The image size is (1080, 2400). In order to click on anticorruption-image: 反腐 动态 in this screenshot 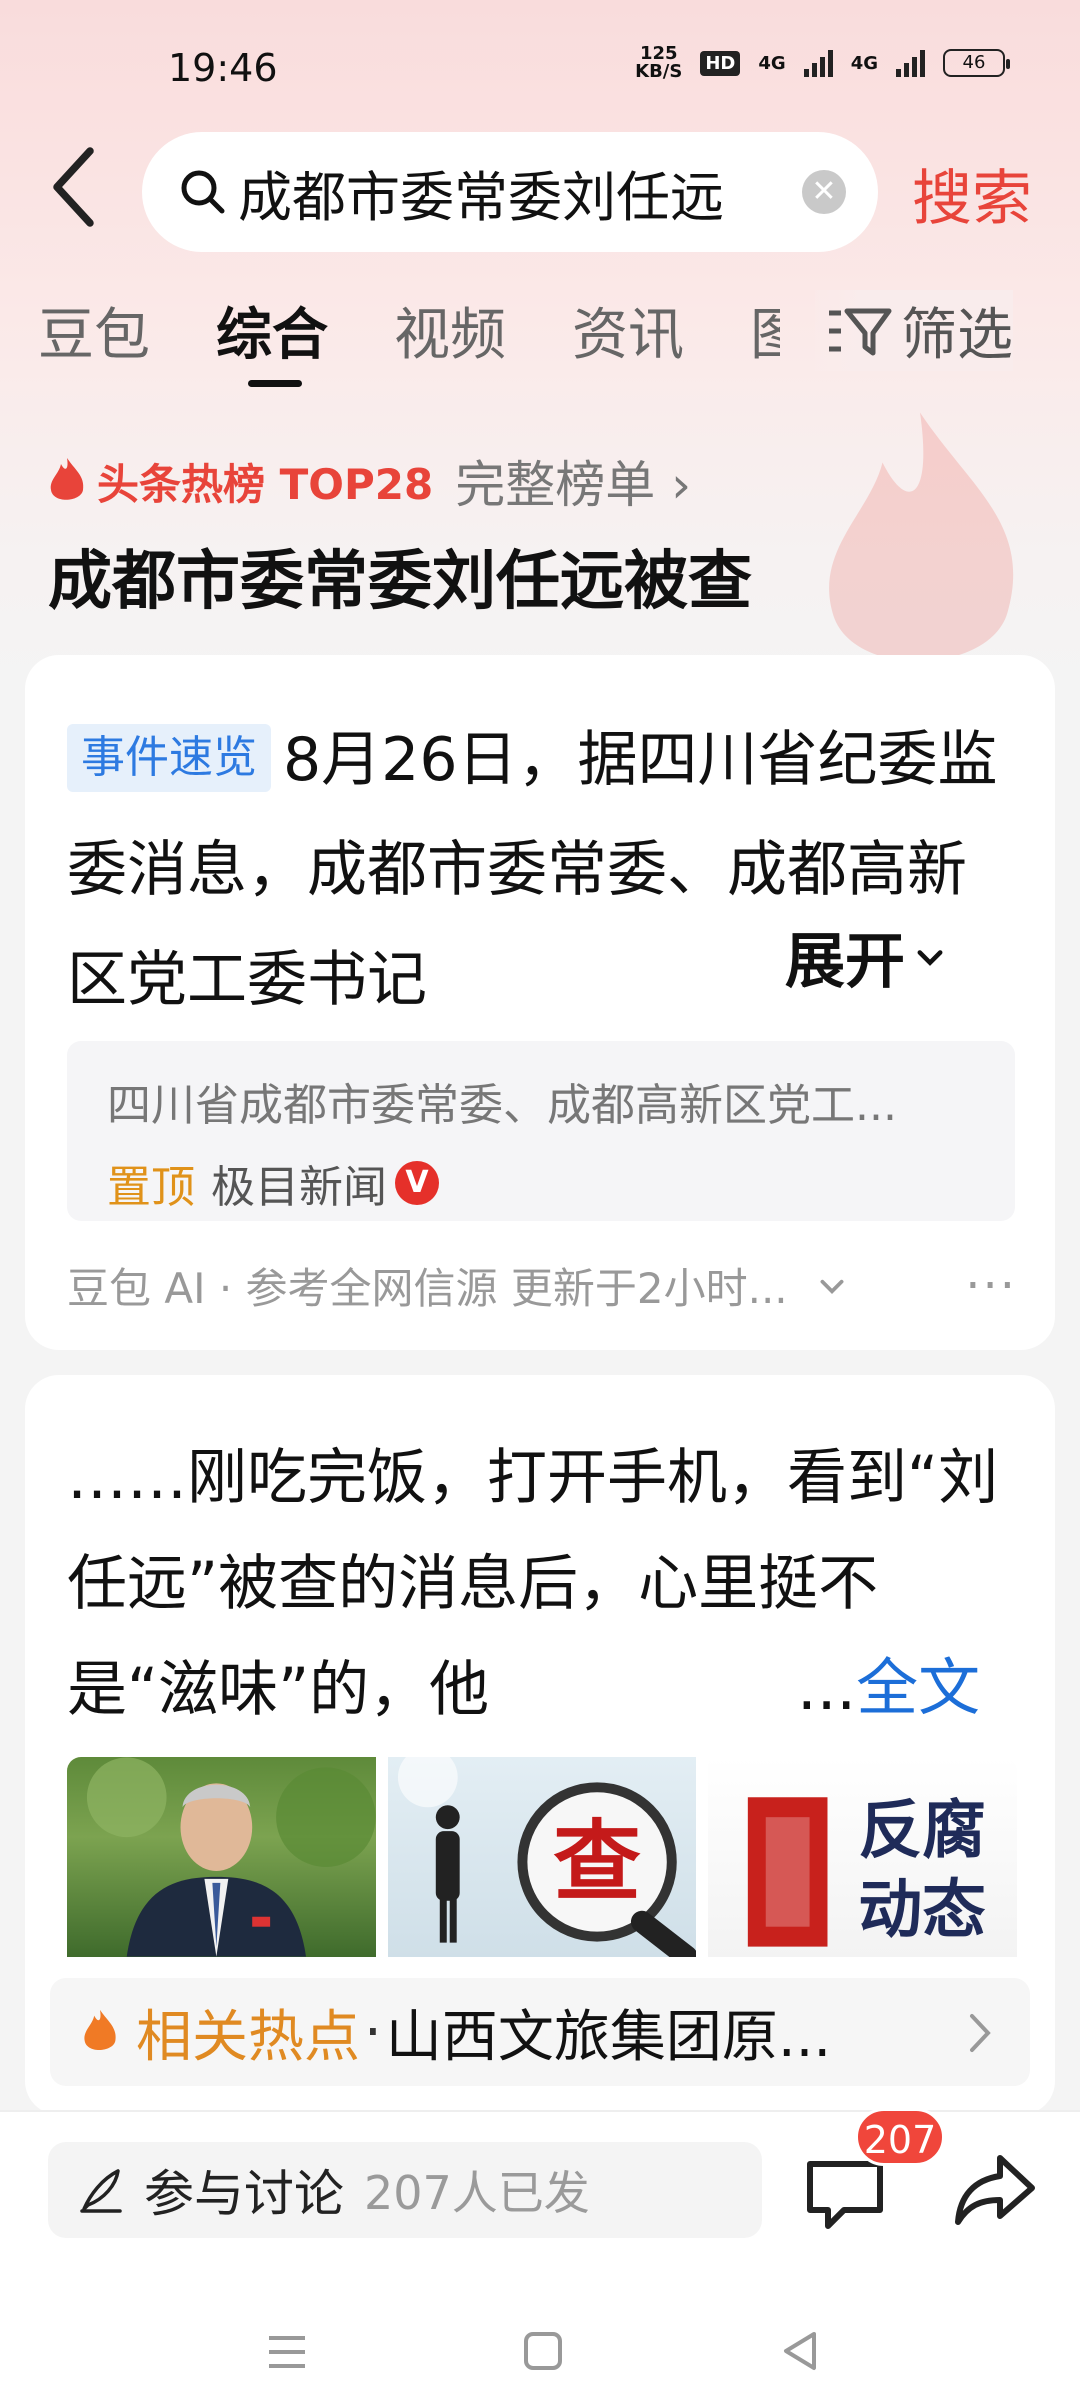, I will do `click(867, 1871)`.